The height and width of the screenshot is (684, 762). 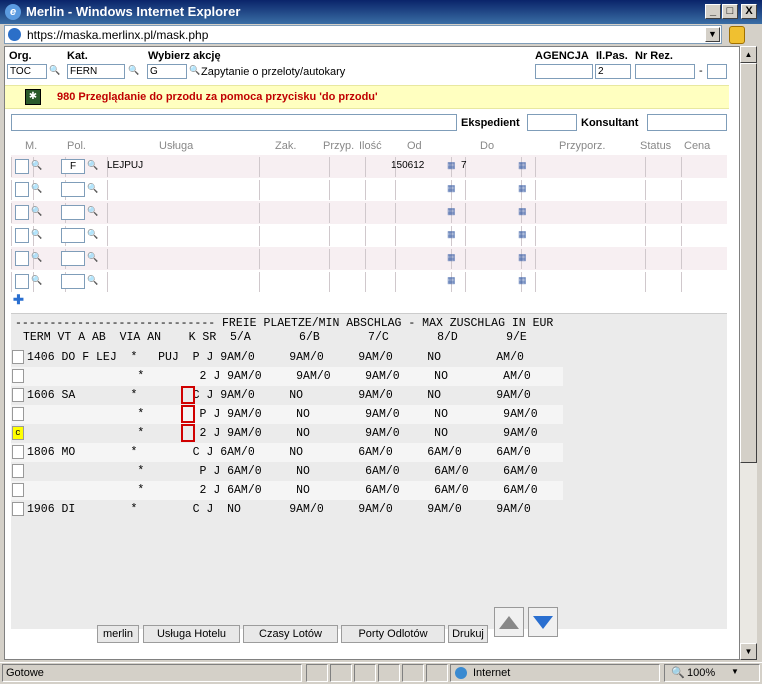 What do you see at coordinates (613, 71) in the screenshot?
I see `ilpas-input: 2` at bounding box center [613, 71].